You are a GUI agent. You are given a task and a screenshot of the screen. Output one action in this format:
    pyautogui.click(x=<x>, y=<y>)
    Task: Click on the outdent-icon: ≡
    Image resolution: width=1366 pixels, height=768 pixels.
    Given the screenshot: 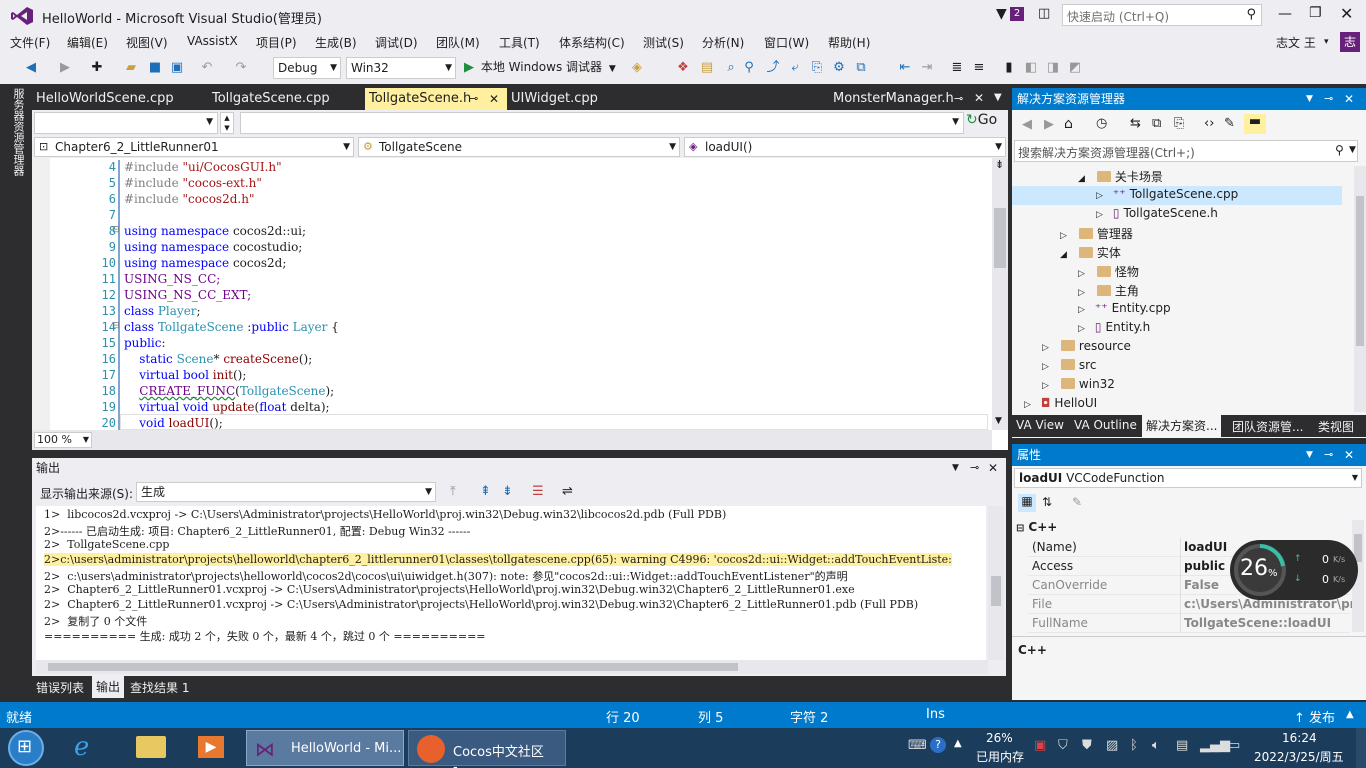 What is the action you would take?
    pyautogui.click(x=979, y=68)
    